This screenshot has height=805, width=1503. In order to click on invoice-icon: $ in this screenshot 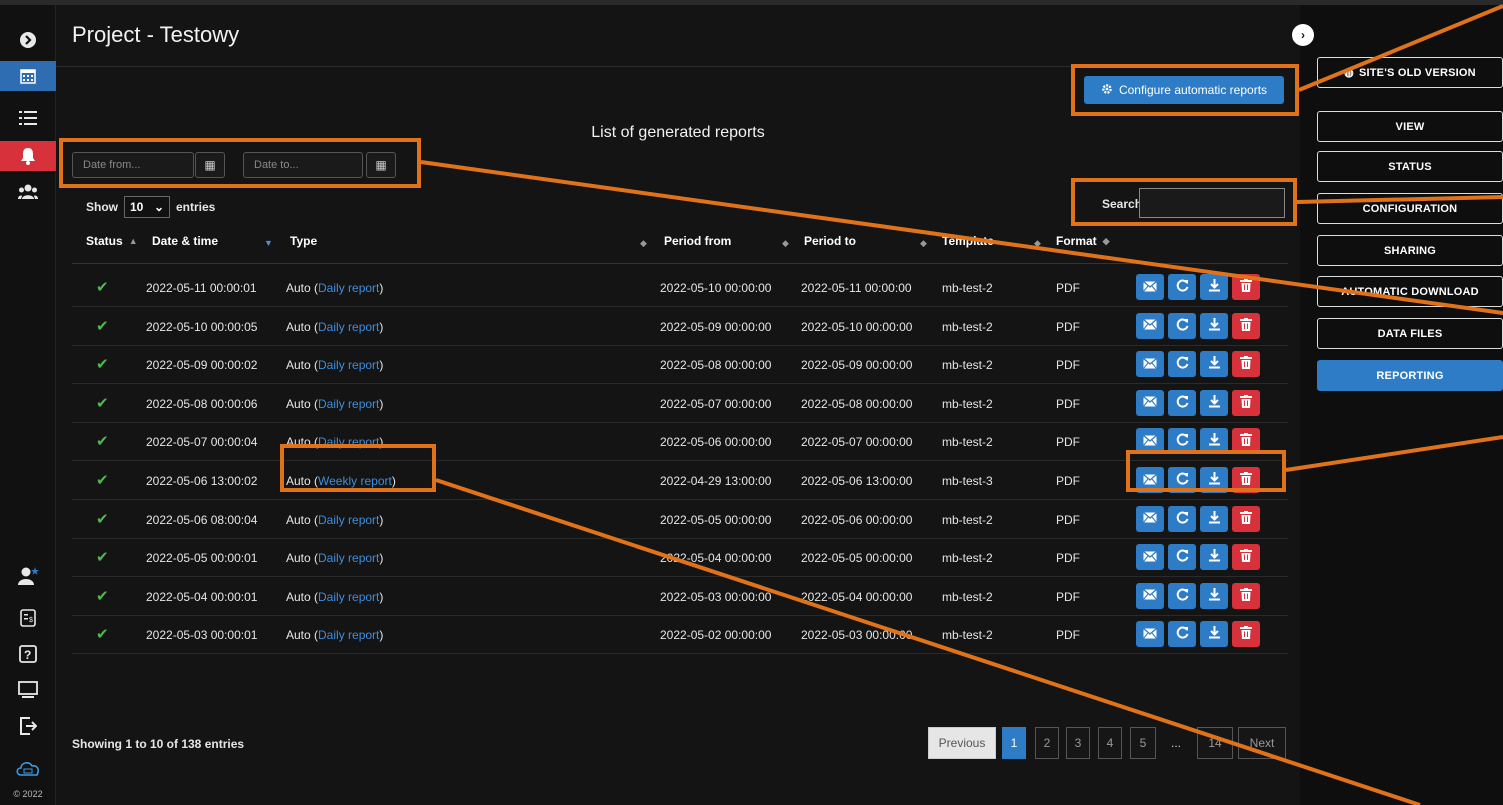, I will do `click(28, 618)`.